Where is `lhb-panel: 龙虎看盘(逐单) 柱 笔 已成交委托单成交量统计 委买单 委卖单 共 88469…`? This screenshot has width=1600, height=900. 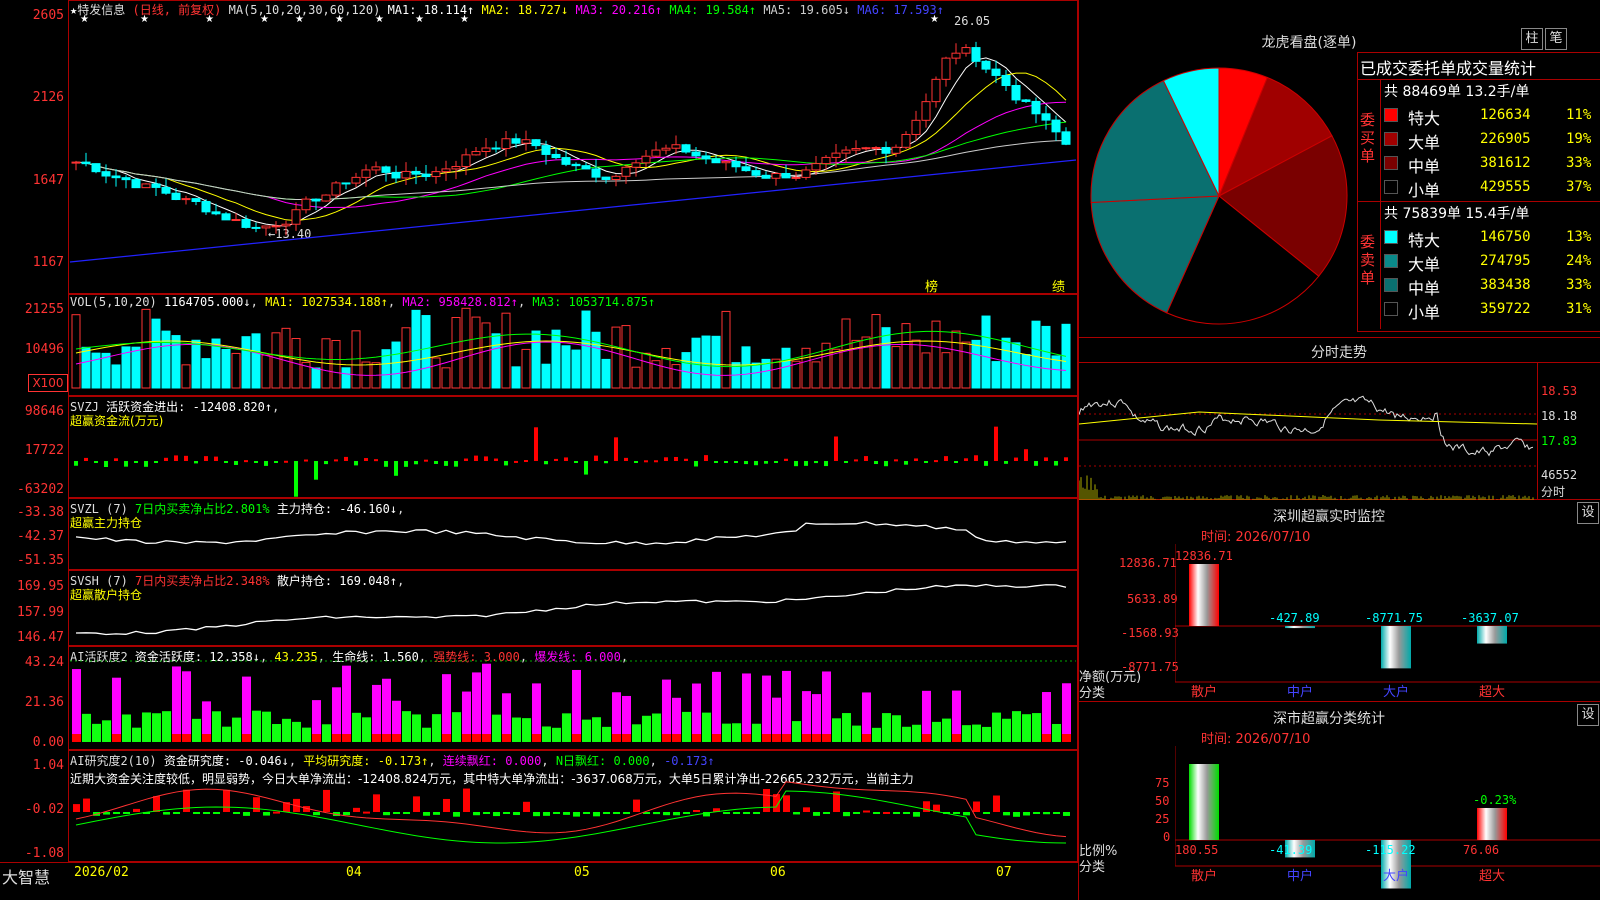
lhb-panel: 龙虎看盘(逐单) 柱 笔 已成交委托单成交量统计 委买单 委卖单 共 88469… is located at coordinates (1339, 169).